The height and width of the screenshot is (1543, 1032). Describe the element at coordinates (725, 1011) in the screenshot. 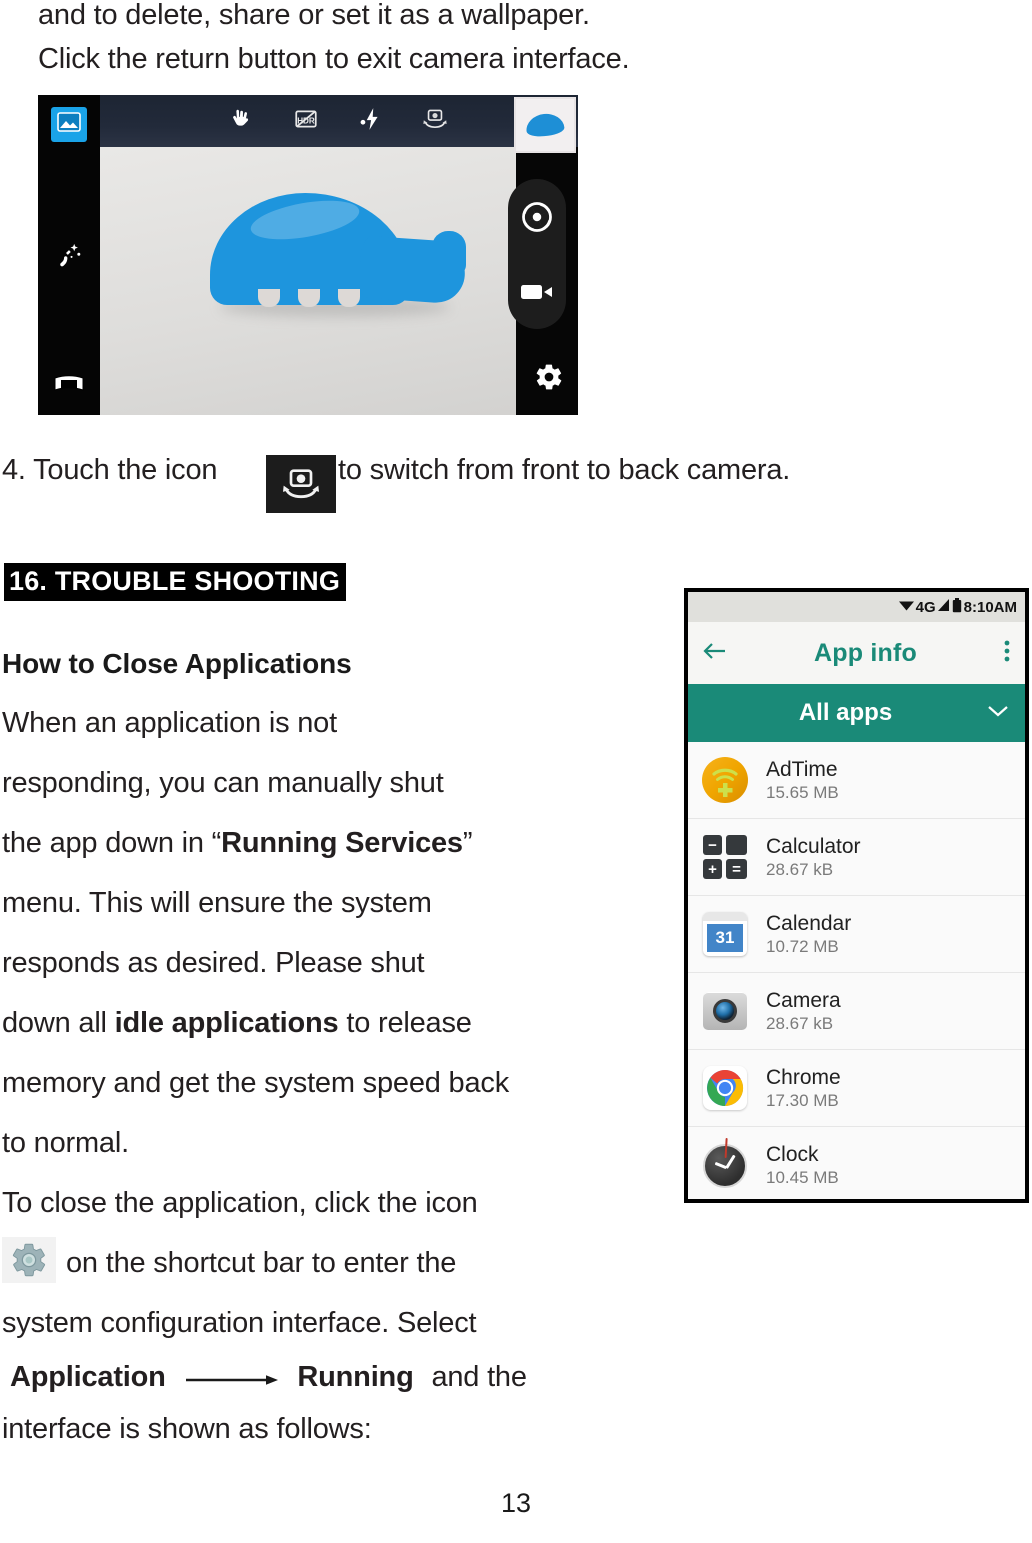

I see `camera-icon` at that location.